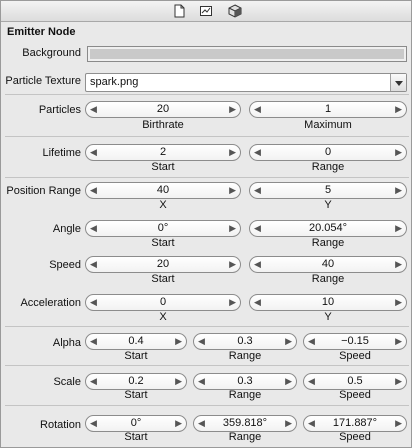 The height and width of the screenshot is (448, 412). Describe the element at coordinates (163, 302) in the screenshot. I see `acceleration-x-field: ◀ 0 ▶` at that location.